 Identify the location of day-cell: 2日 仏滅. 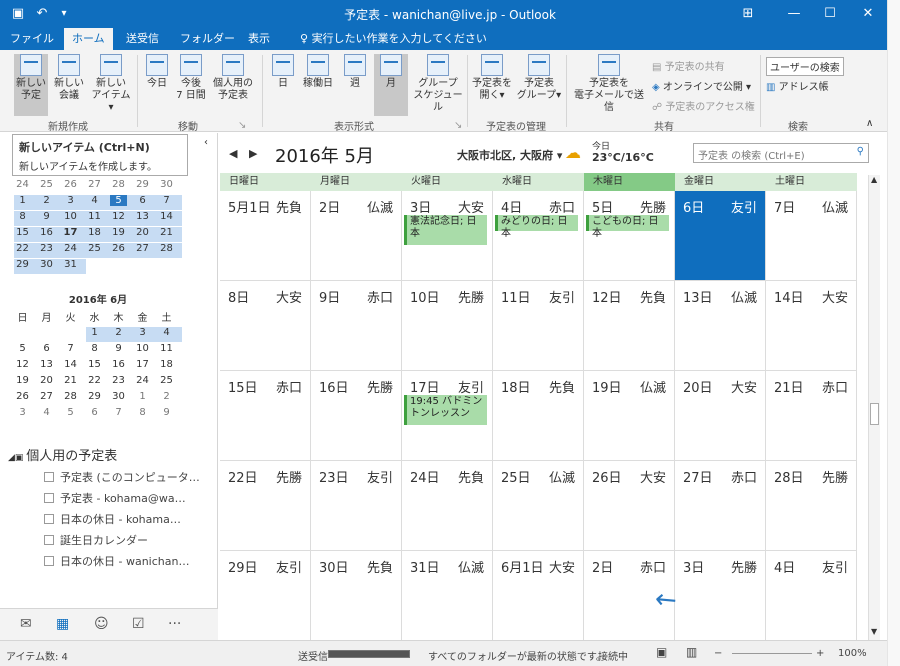
(356, 236).